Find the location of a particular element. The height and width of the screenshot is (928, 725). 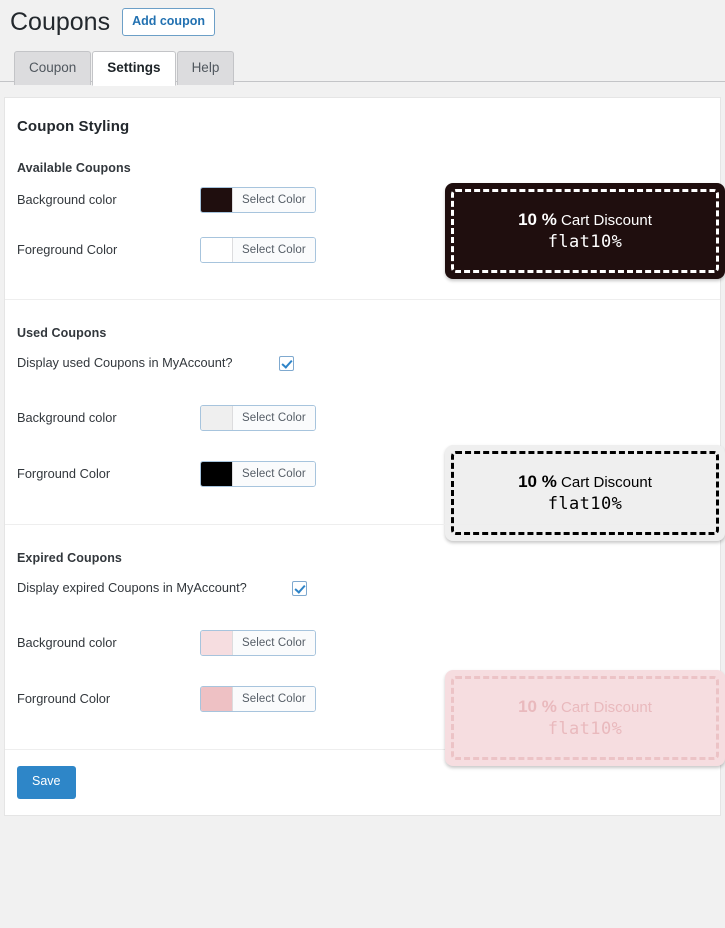

field-row-expired-display: Display expired Coupons in MyAccount? is located at coordinates (362, 588).